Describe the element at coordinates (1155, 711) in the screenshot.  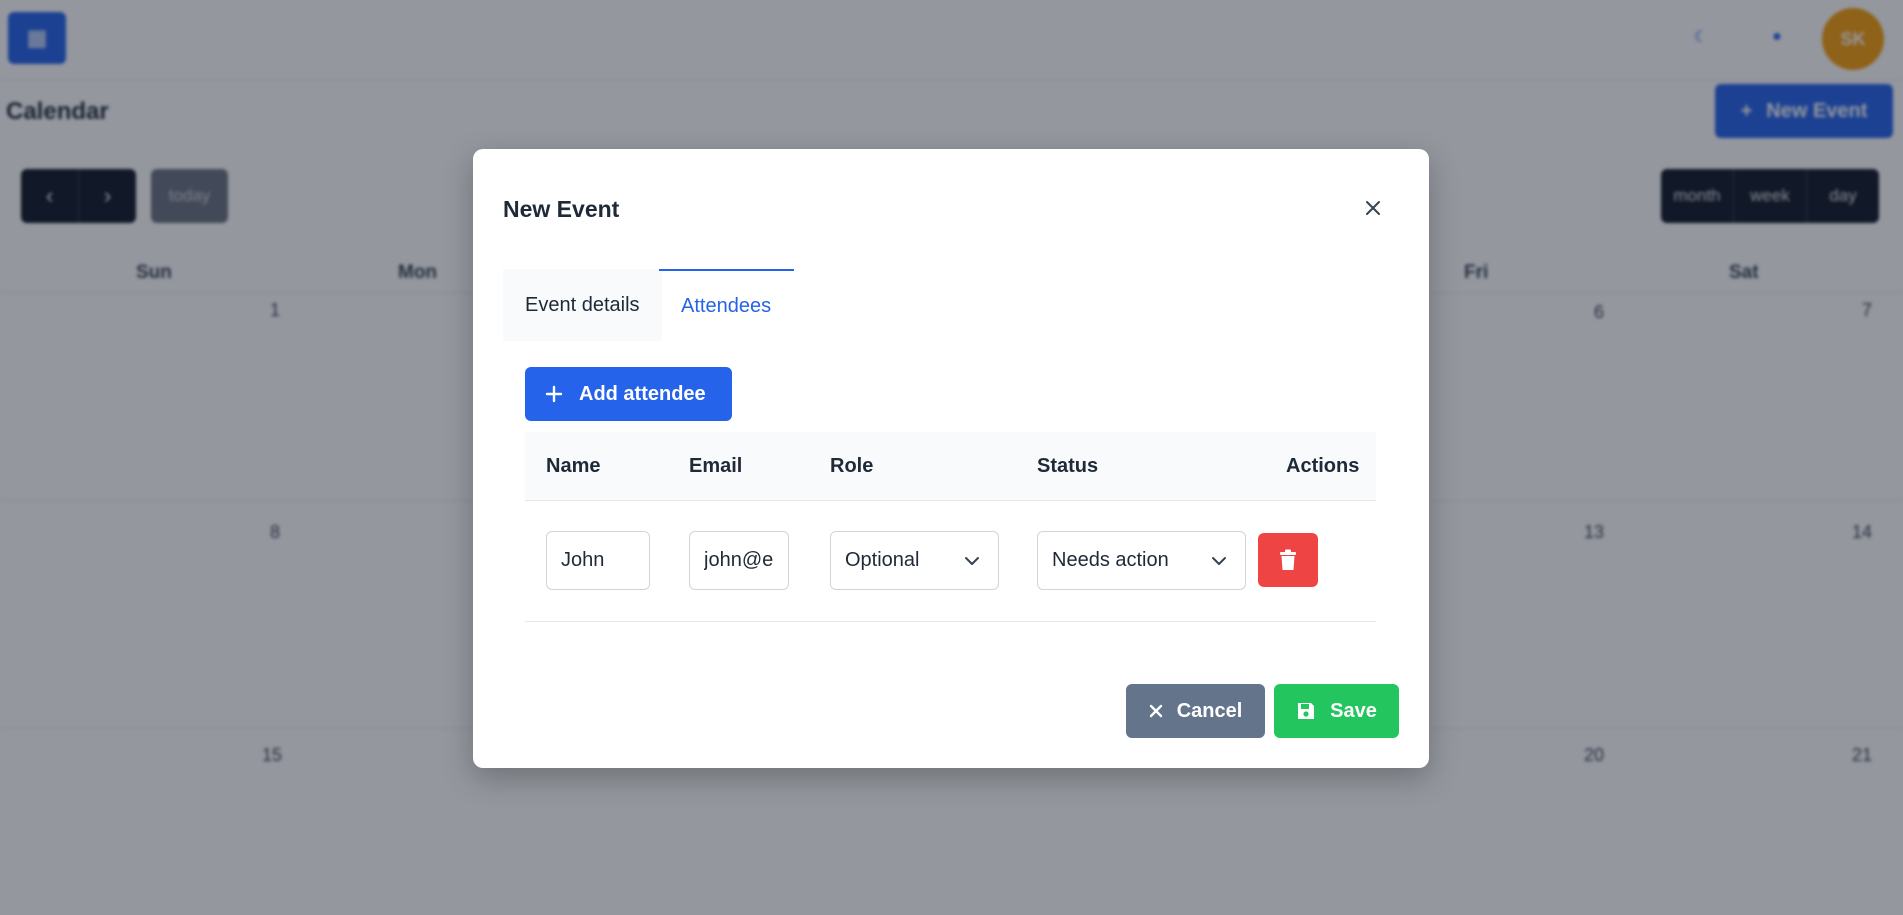
I see `x-icon` at that location.